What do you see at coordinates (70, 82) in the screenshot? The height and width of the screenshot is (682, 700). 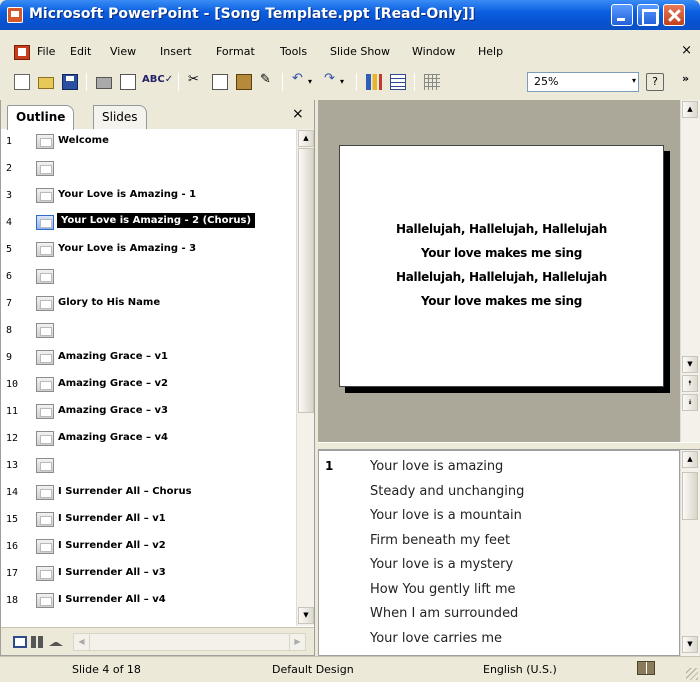 I see `save-icon` at bounding box center [70, 82].